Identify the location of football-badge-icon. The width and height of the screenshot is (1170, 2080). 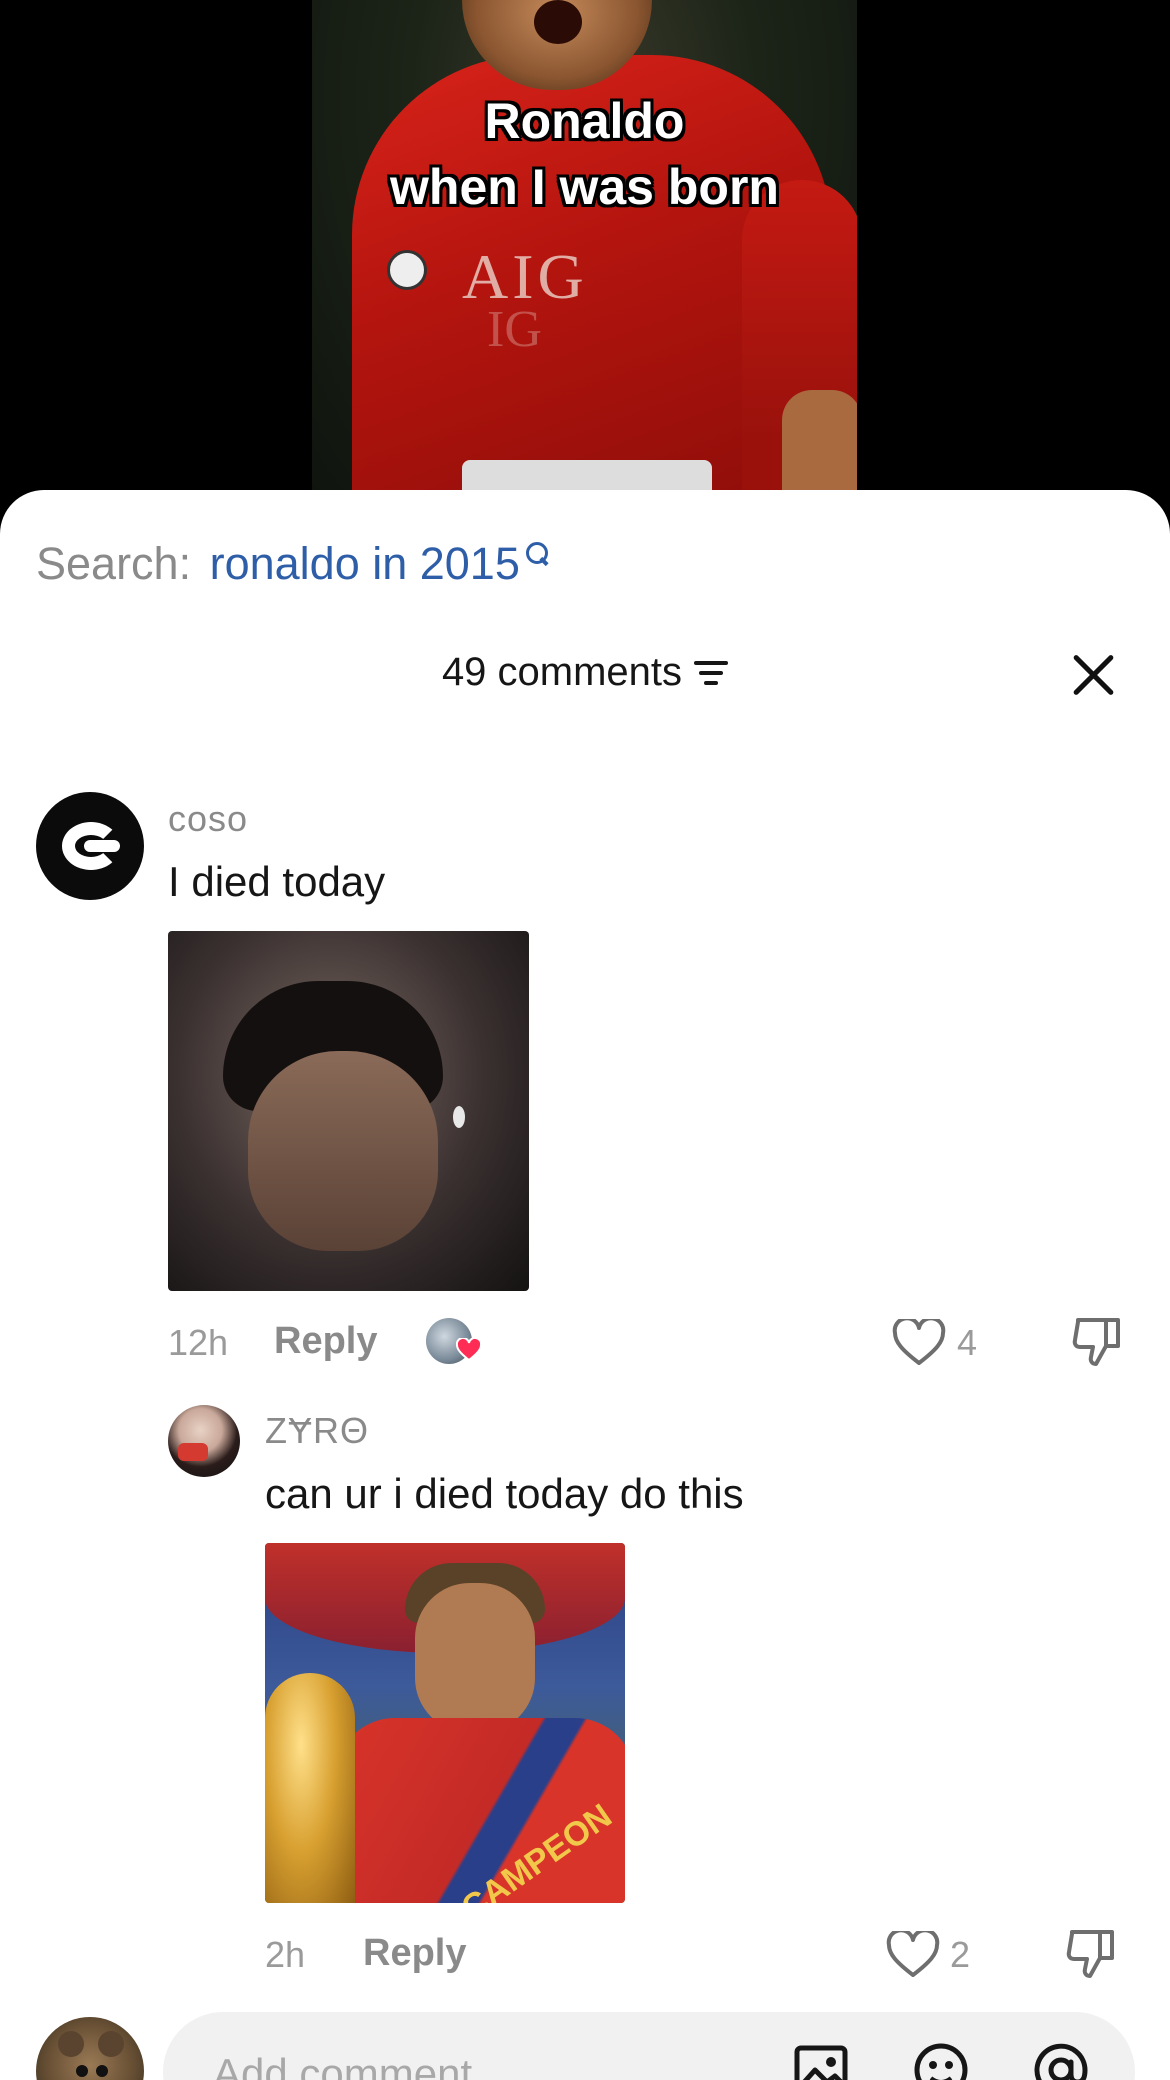
(407, 270).